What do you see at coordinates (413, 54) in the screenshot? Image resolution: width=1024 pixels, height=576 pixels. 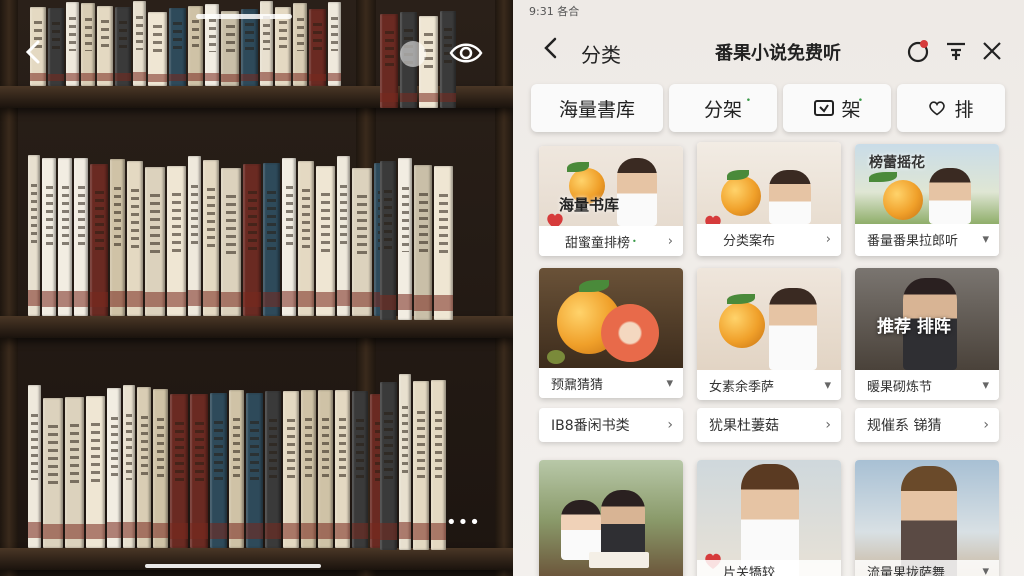 I see `status-dot` at bounding box center [413, 54].